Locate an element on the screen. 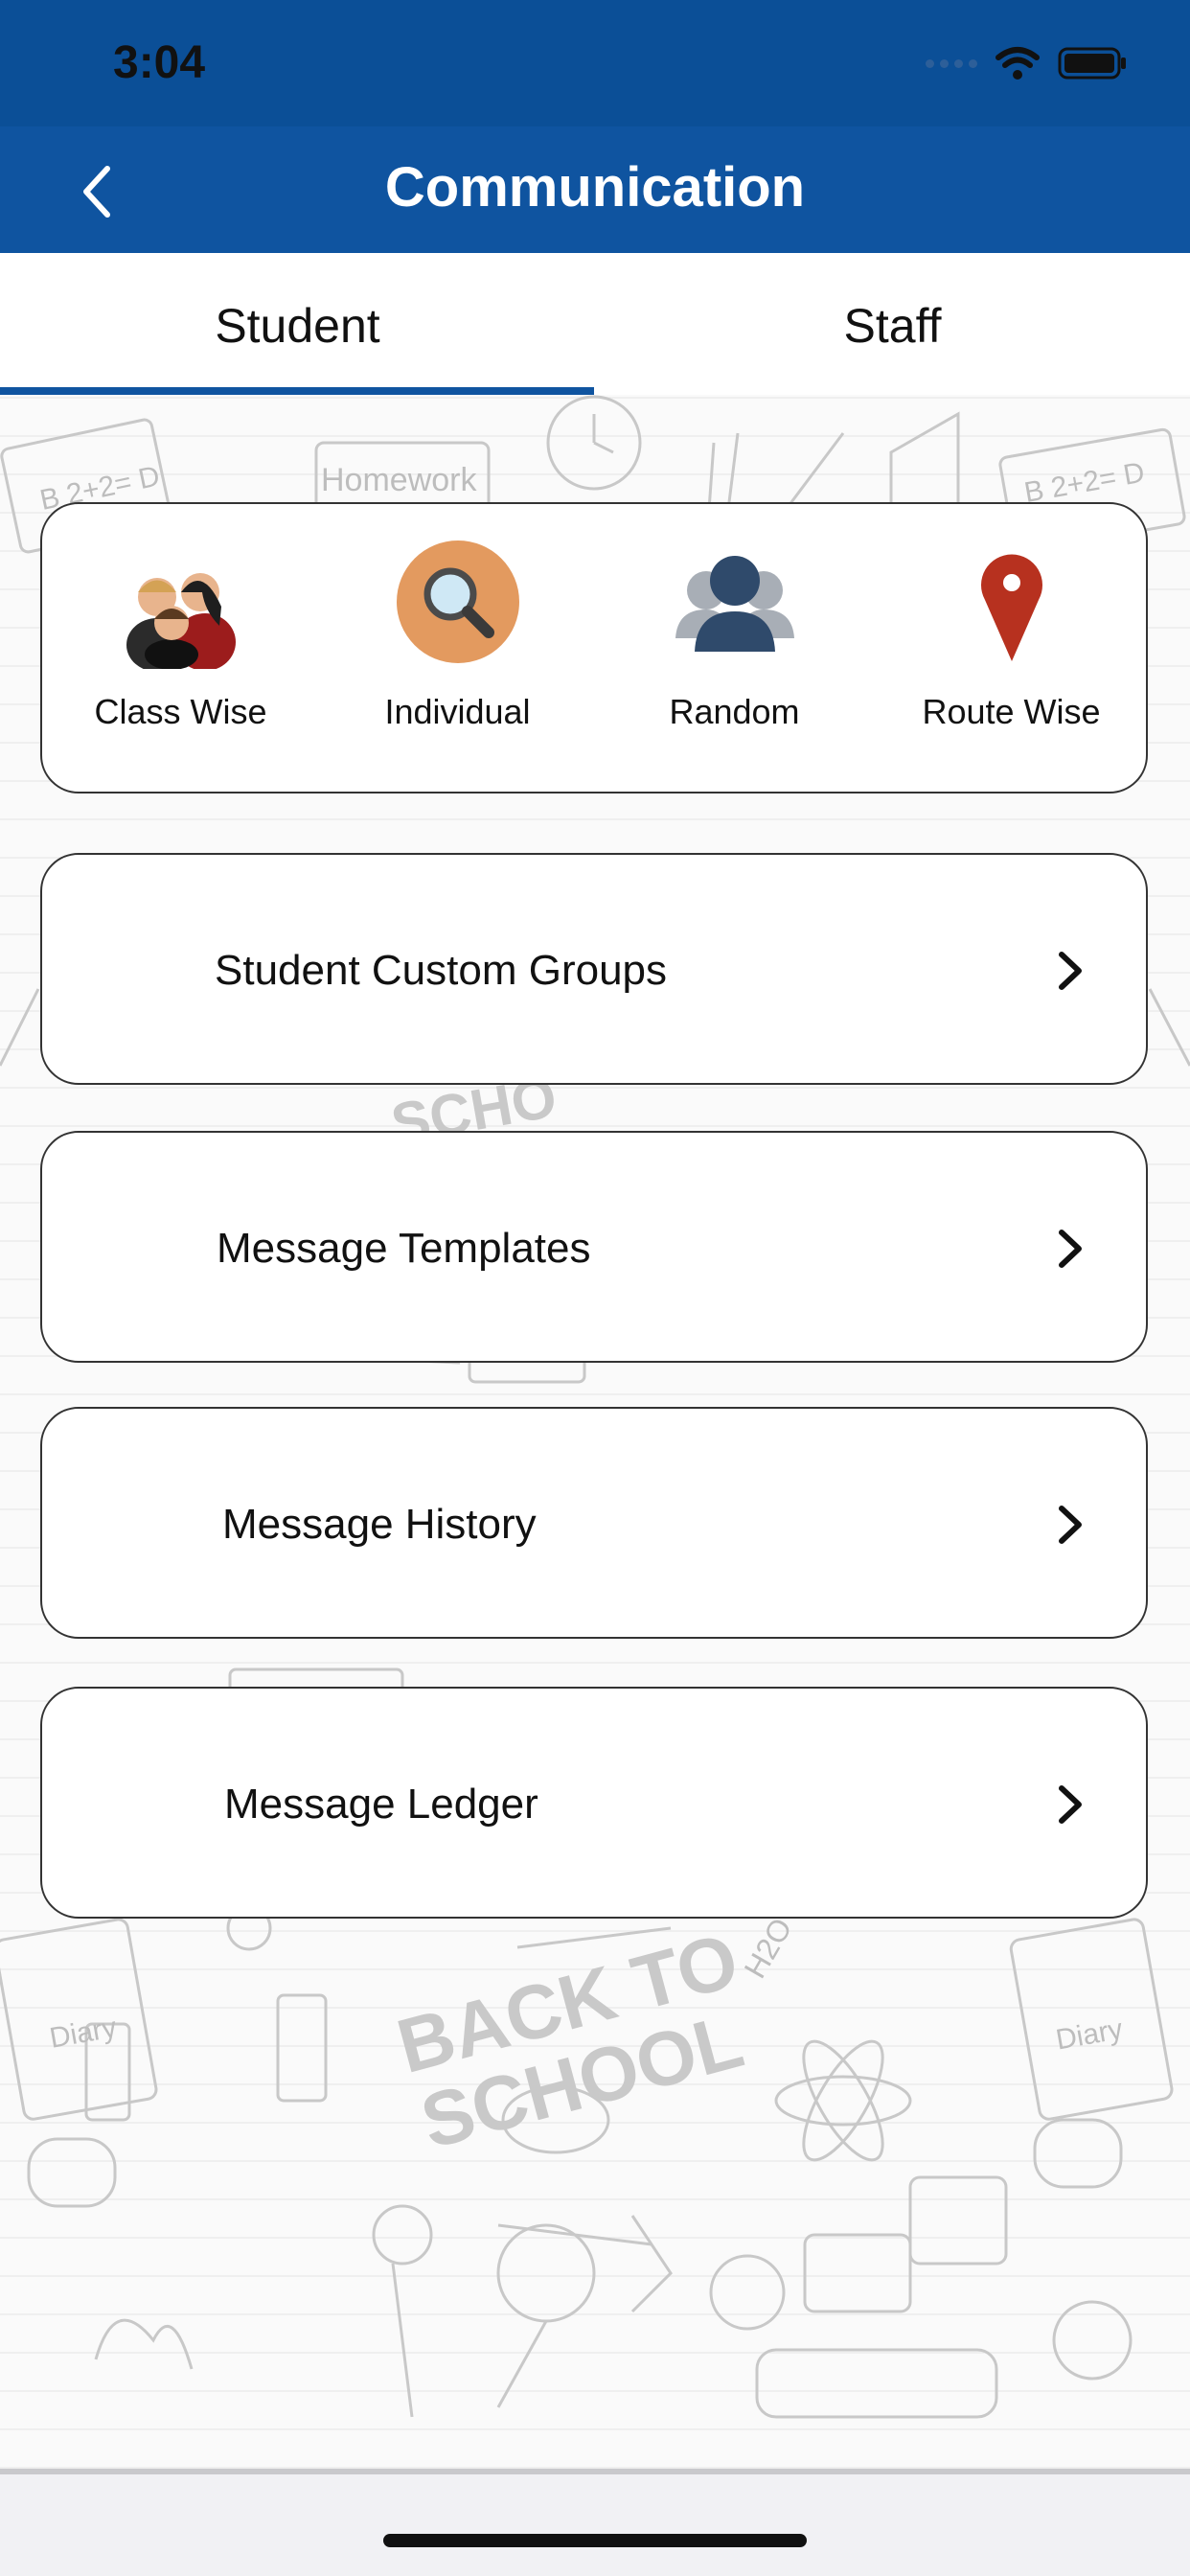 The height and width of the screenshot is (2576, 1190). svg-text: H2O is located at coordinates (769, 1948).